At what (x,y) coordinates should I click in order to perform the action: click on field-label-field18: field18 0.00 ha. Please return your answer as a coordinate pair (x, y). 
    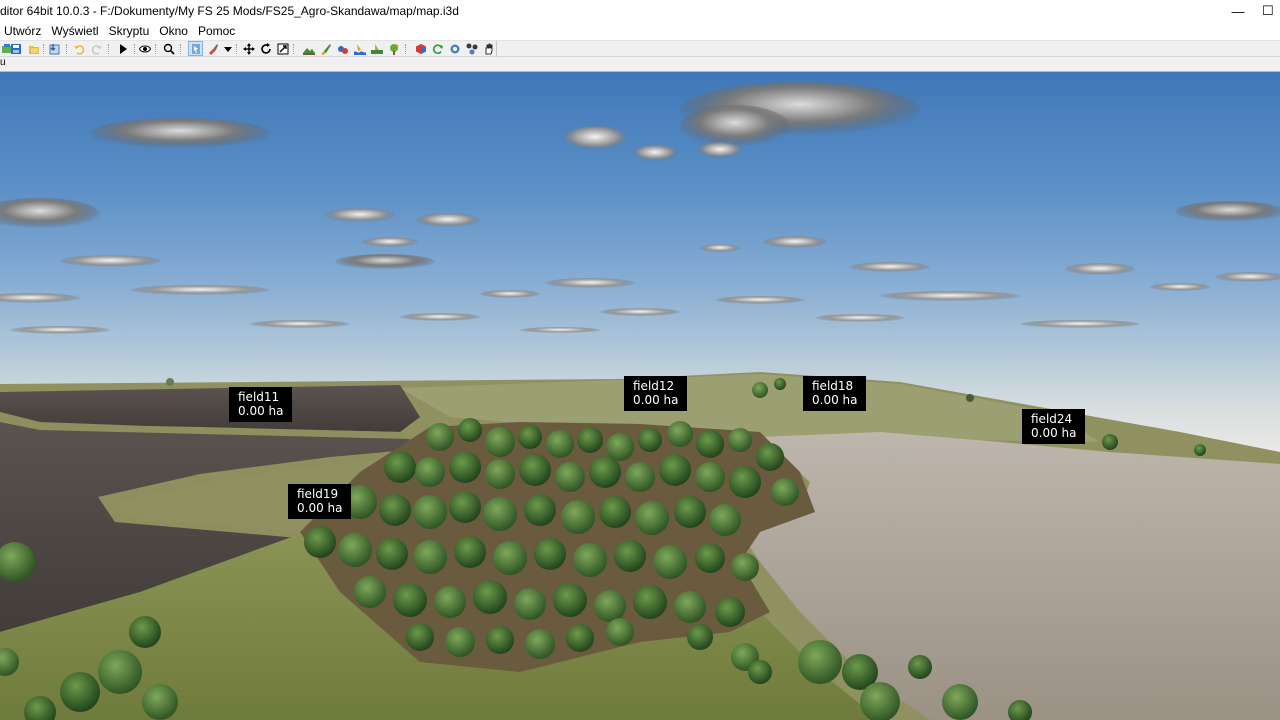
    Looking at the image, I should click on (834, 393).